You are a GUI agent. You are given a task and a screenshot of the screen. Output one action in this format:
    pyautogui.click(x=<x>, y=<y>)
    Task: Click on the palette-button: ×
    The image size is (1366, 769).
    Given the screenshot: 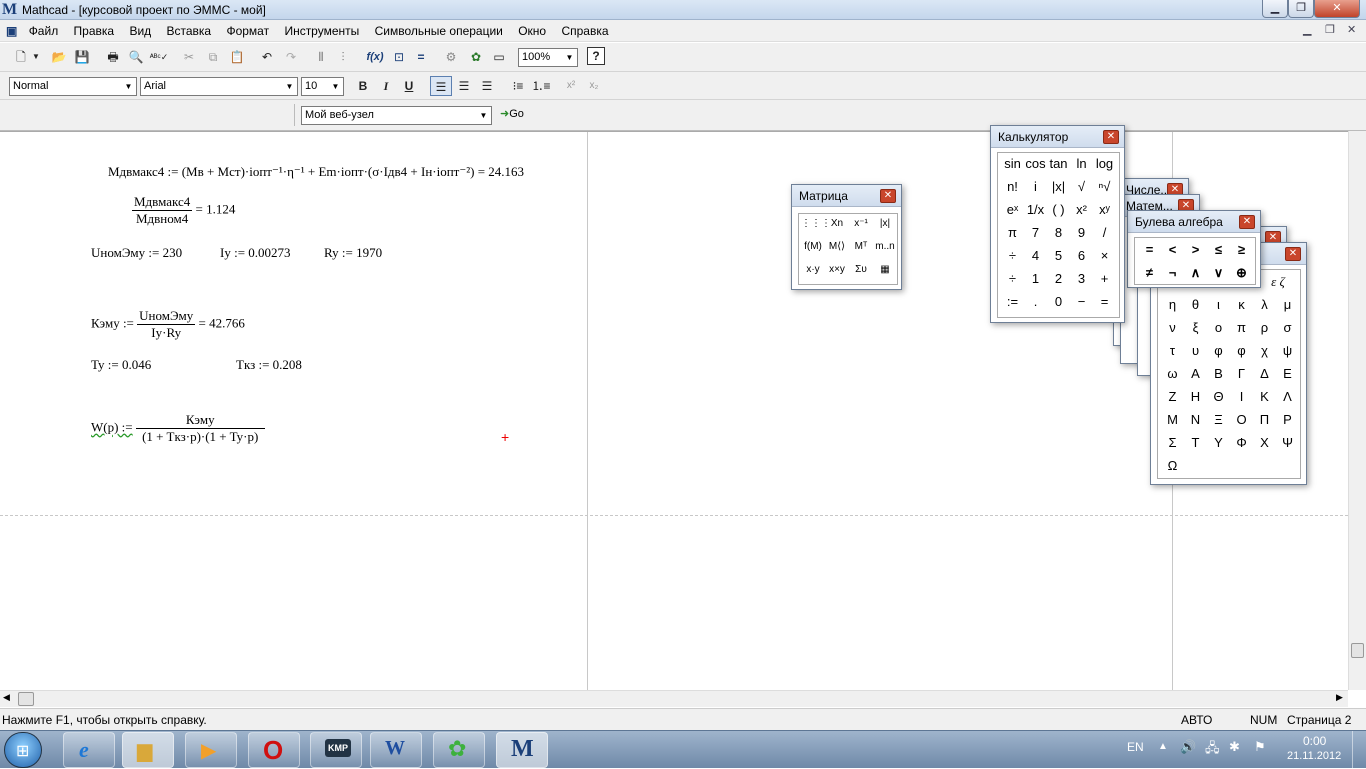 What is the action you would take?
    pyautogui.click(x=1104, y=255)
    